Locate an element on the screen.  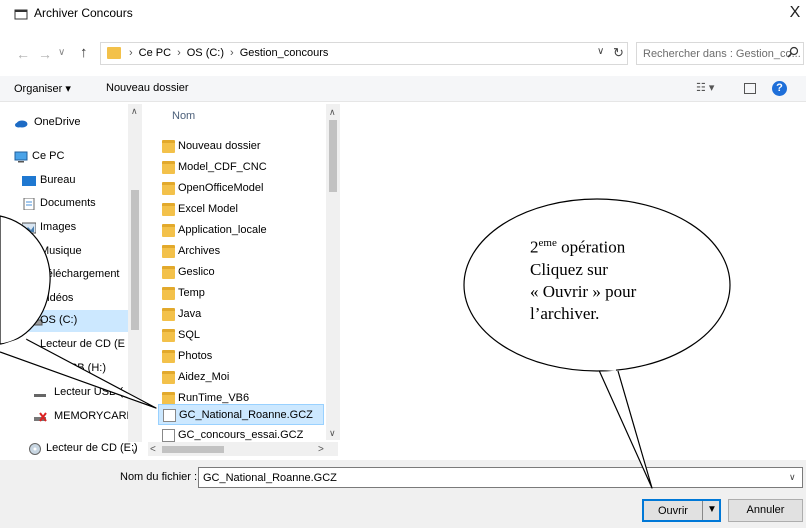
file-name: SQL is located at coordinates (189, 335).